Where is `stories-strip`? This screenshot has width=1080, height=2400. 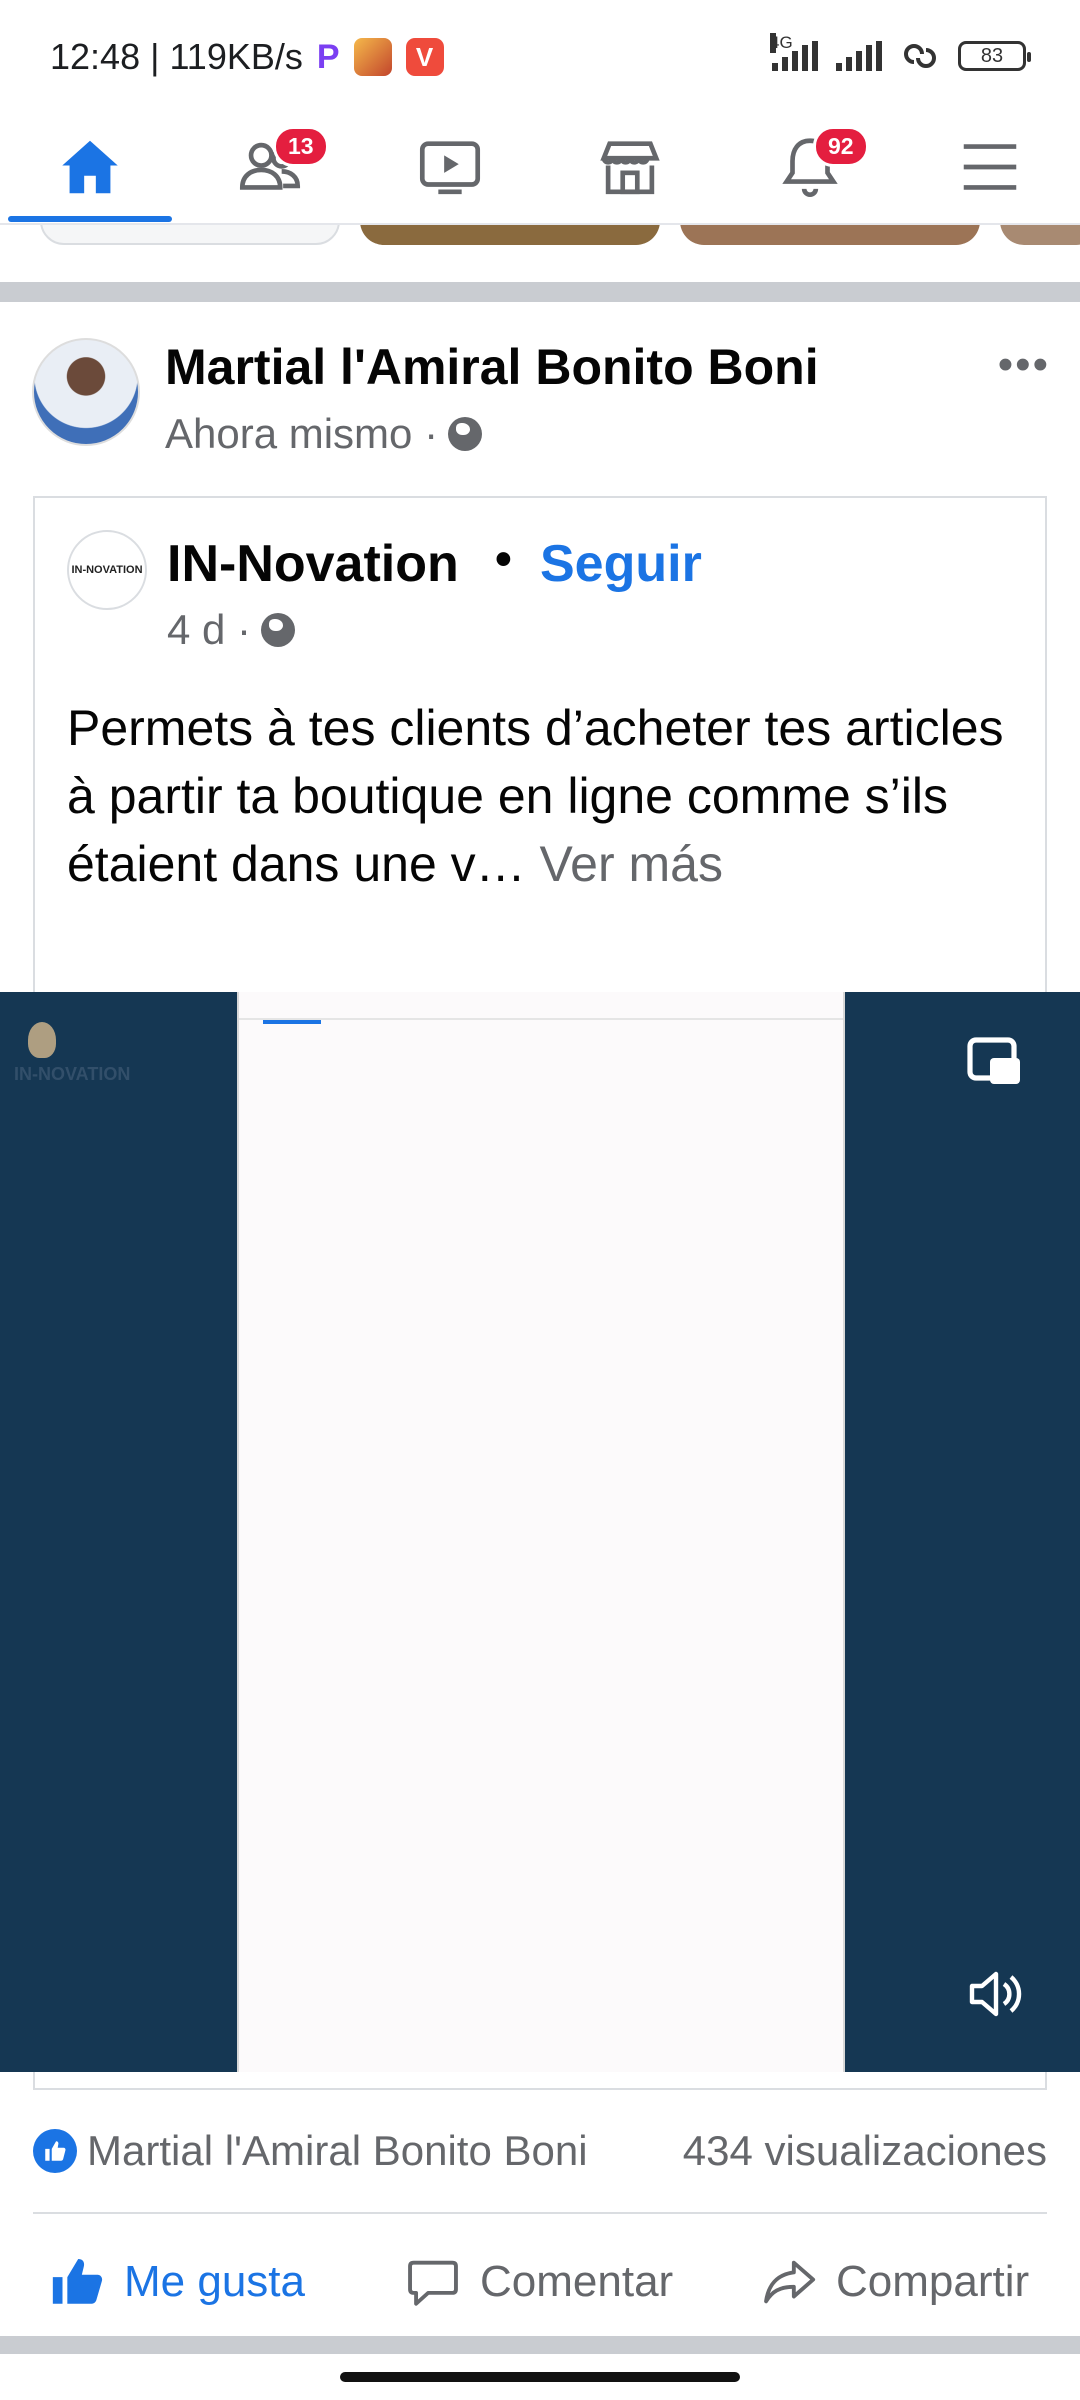 stories-strip is located at coordinates (540, 235).